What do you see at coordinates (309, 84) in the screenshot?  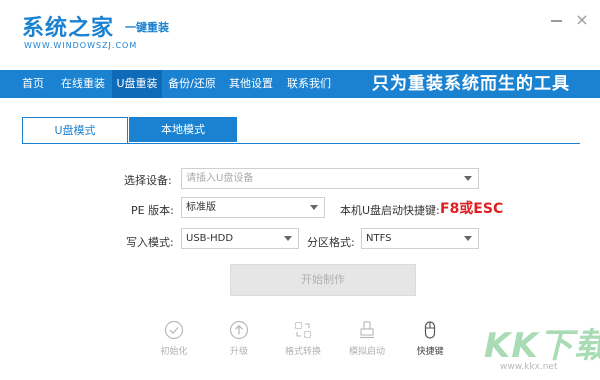 I see `nav-item-contact: 联系我们` at bounding box center [309, 84].